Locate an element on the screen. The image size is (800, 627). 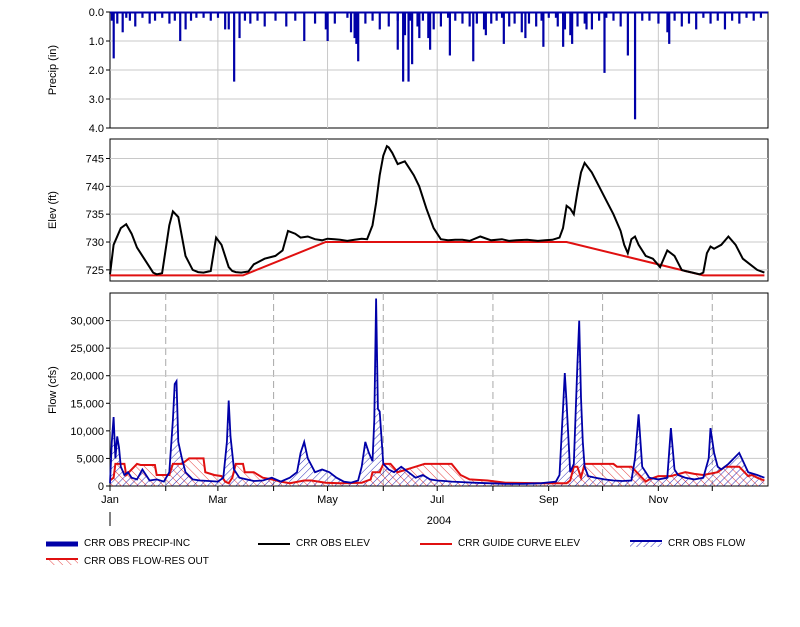
elev-y-ticks: 725 730 735 740 745 is located at coordinates (98, 215).